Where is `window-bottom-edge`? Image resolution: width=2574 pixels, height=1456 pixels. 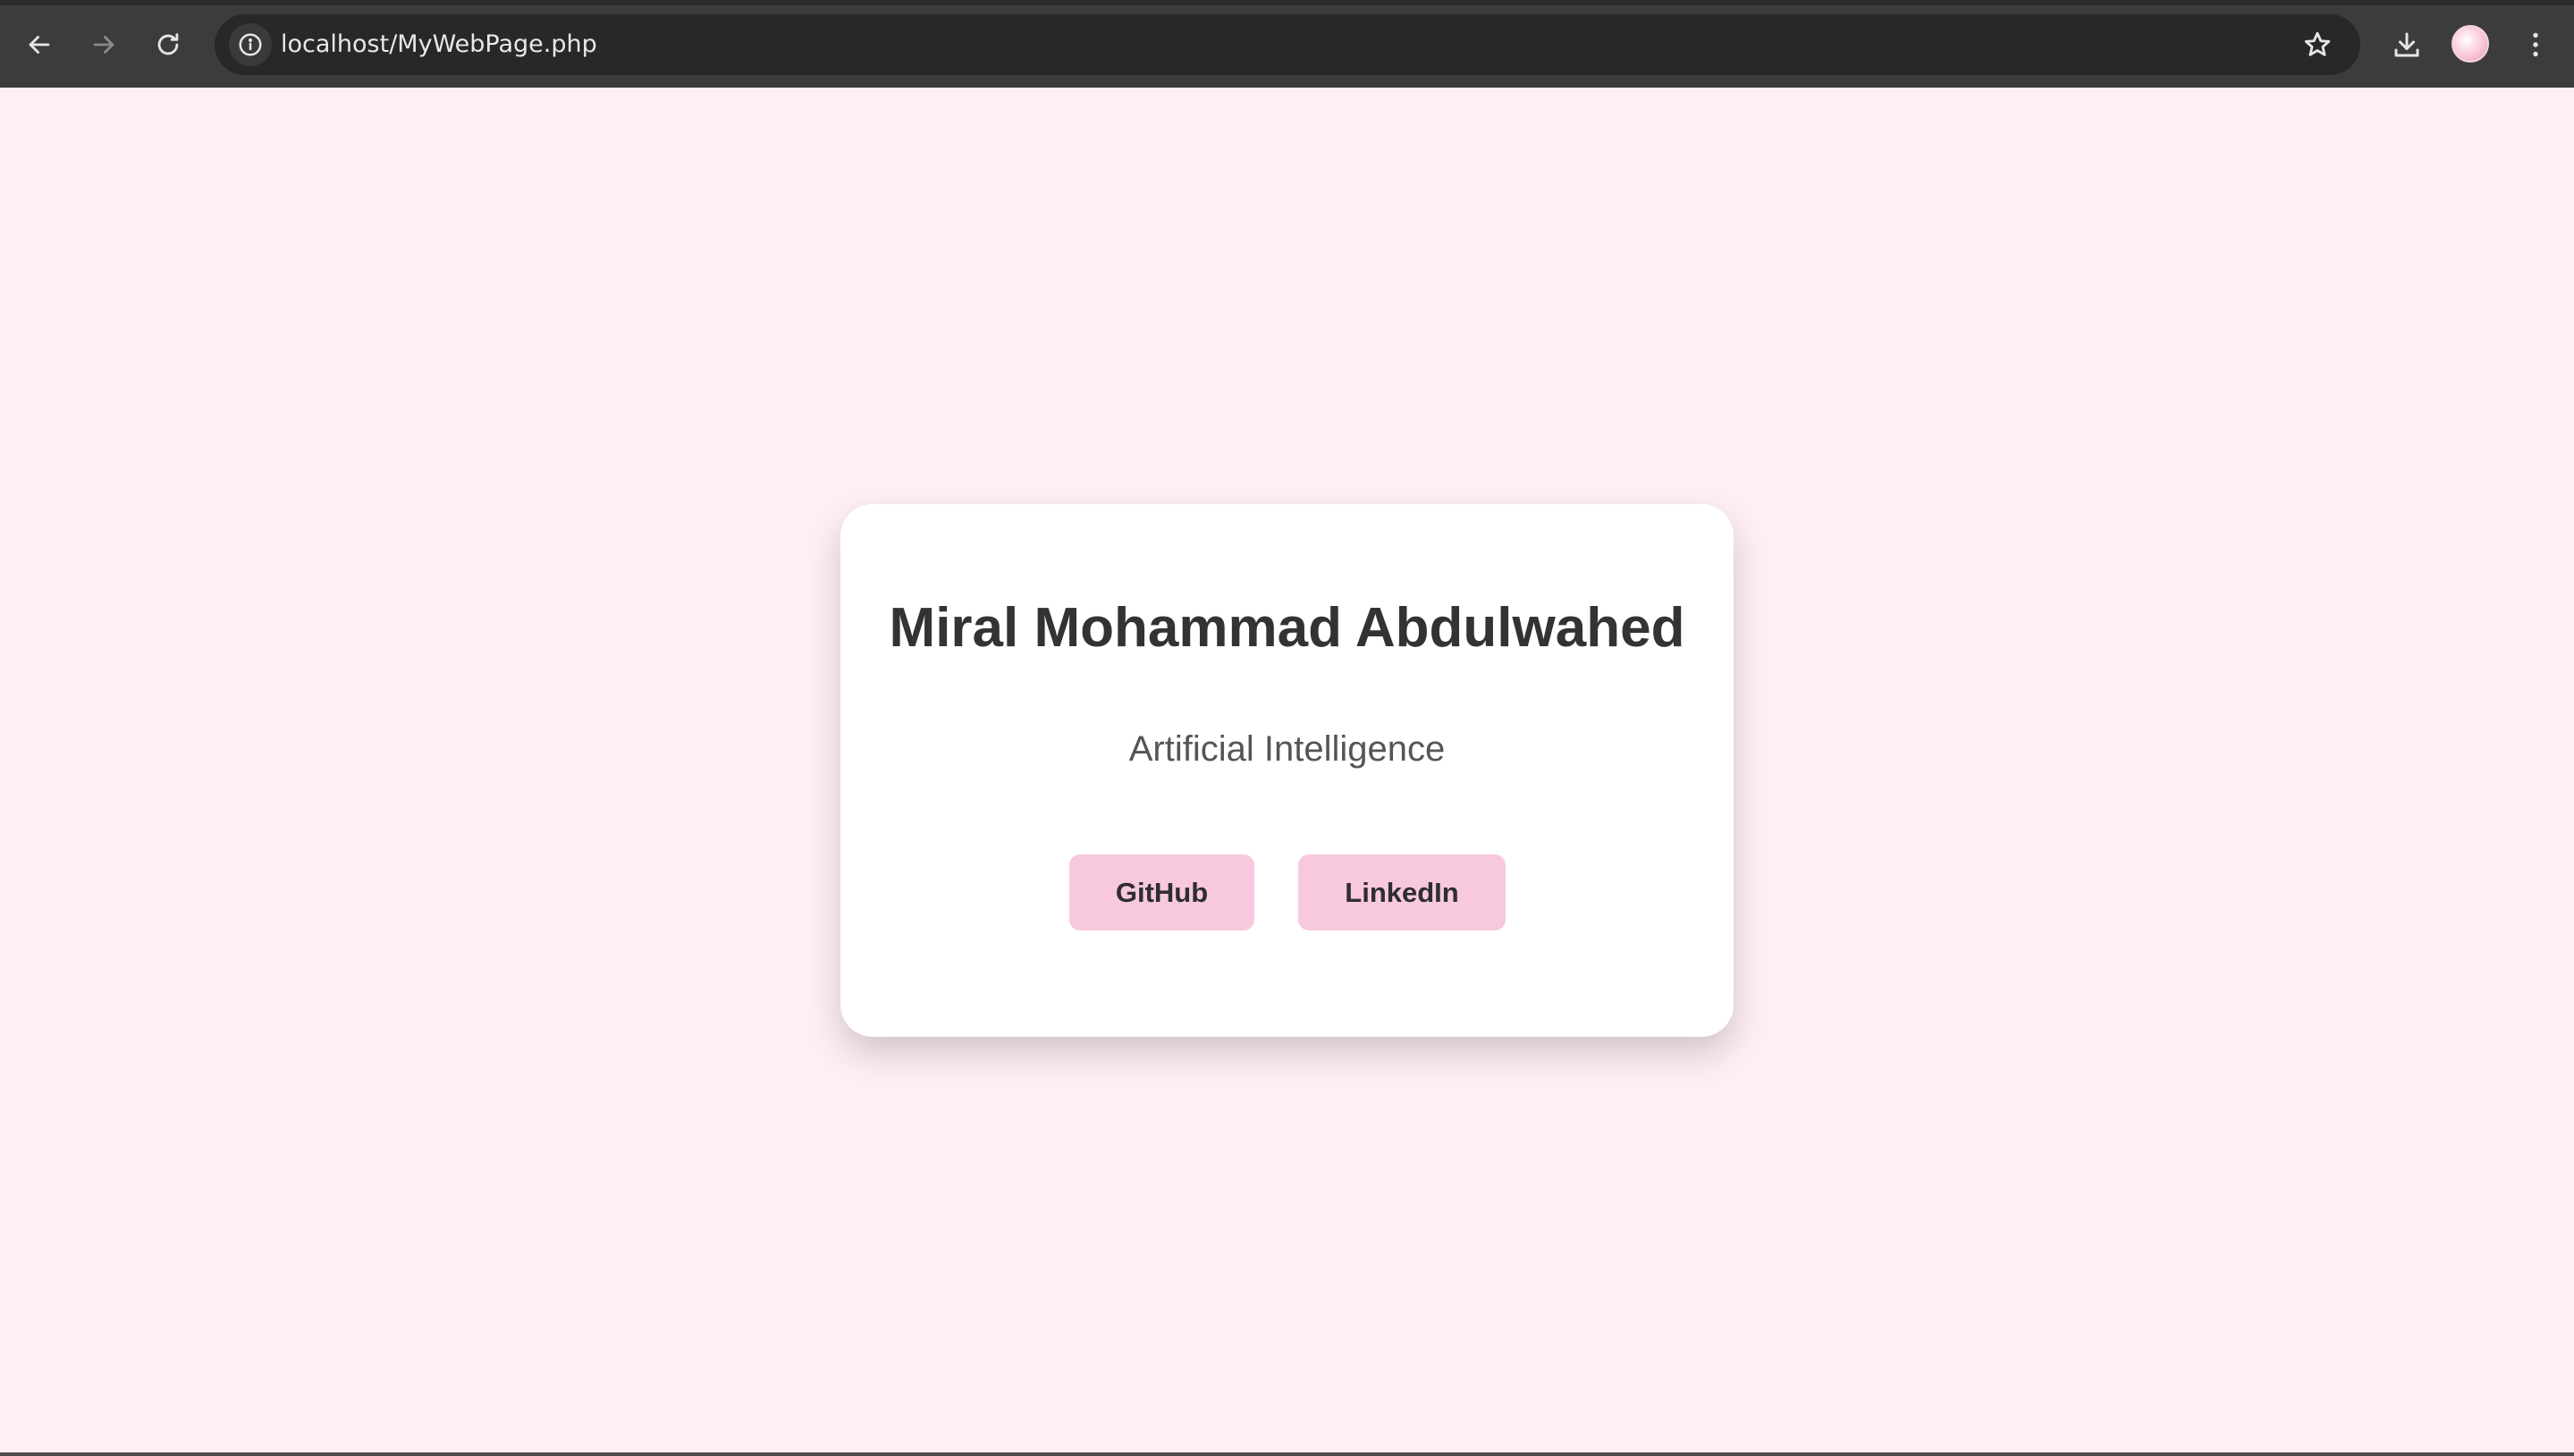 window-bottom-edge is located at coordinates (1287, 1454).